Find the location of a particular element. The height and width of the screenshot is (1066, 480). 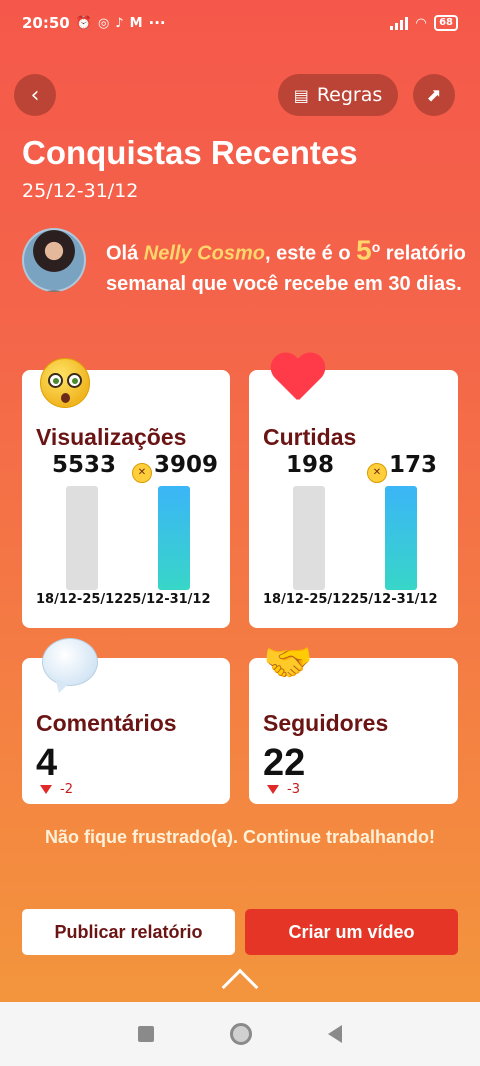

ordinal-suffix: o is located at coordinates (376, 247).